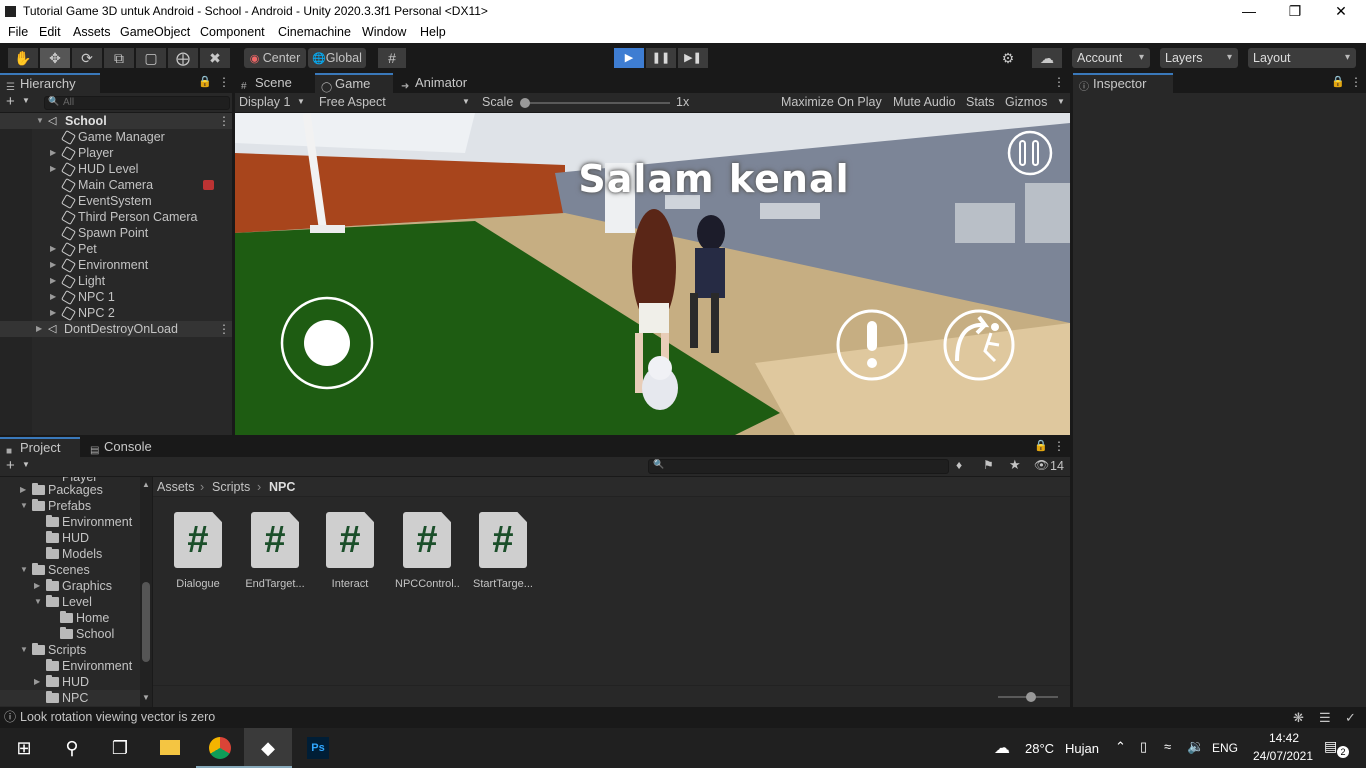 The image size is (1366, 768). I want to click on breadcrumb-assets: Assets, so click(176, 487).